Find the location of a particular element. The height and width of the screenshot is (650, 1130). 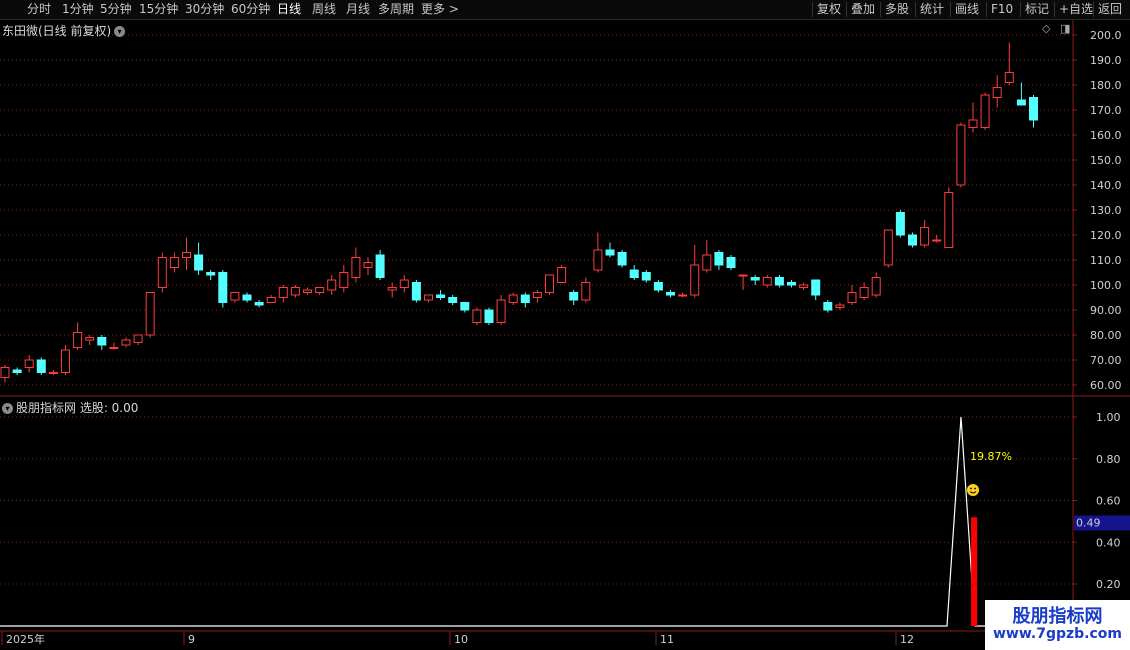

watermark-logo: 股朋指标网 www.7gpzb.com is located at coordinates (1057, 625).